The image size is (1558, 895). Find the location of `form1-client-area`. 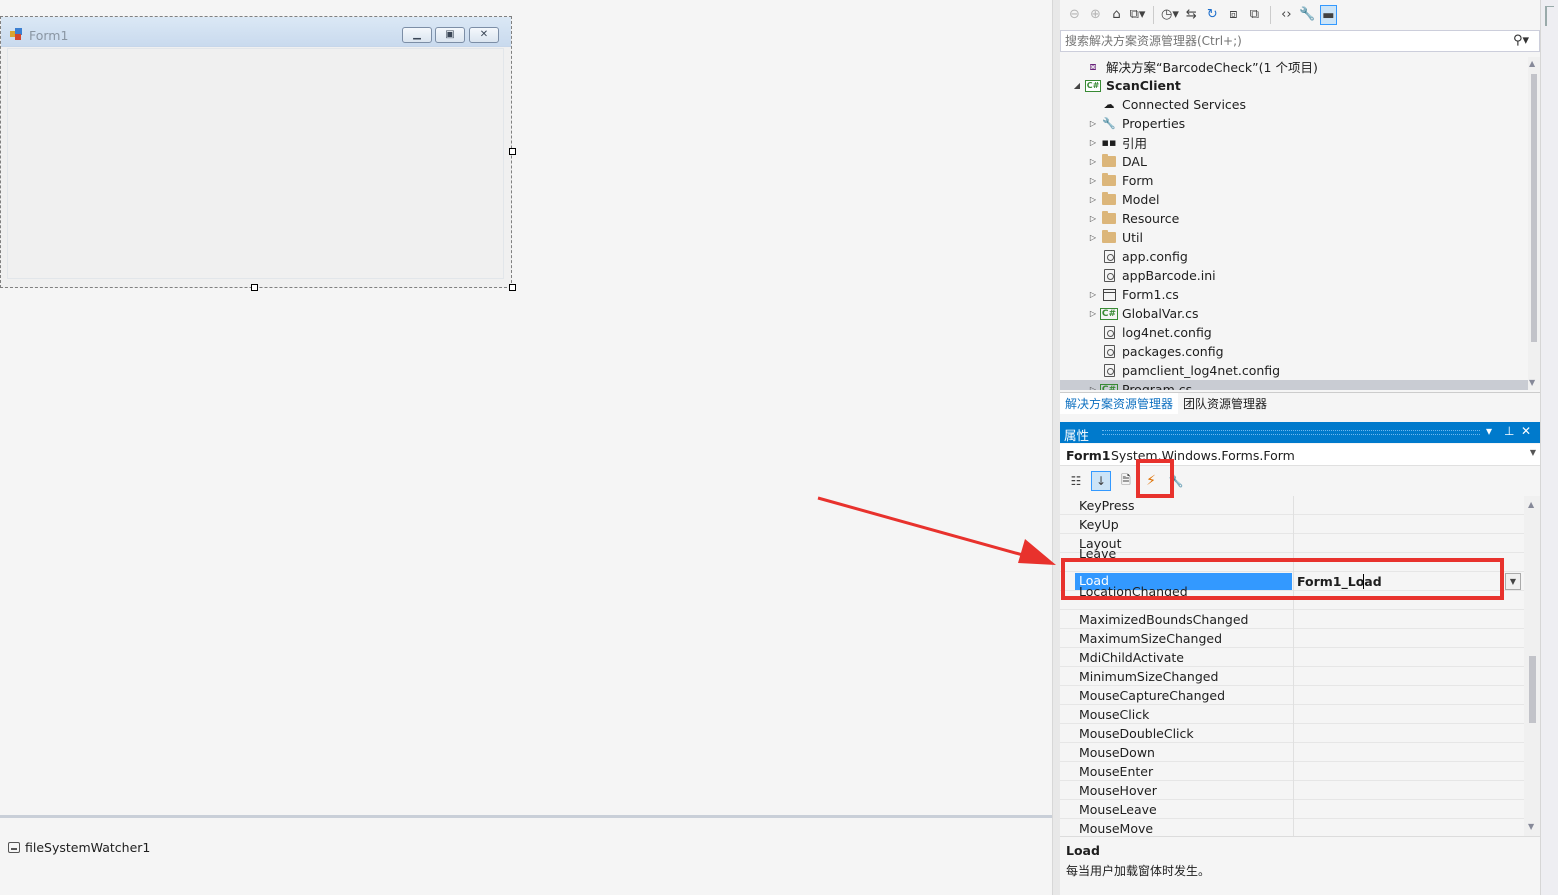

form1-client-area is located at coordinates (255, 163).